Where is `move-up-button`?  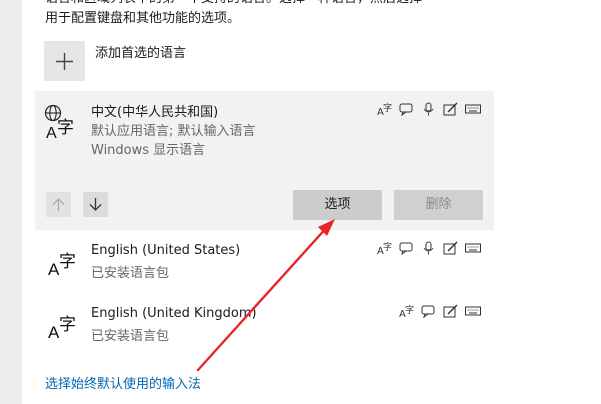 move-up-button is located at coordinates (58, 204).